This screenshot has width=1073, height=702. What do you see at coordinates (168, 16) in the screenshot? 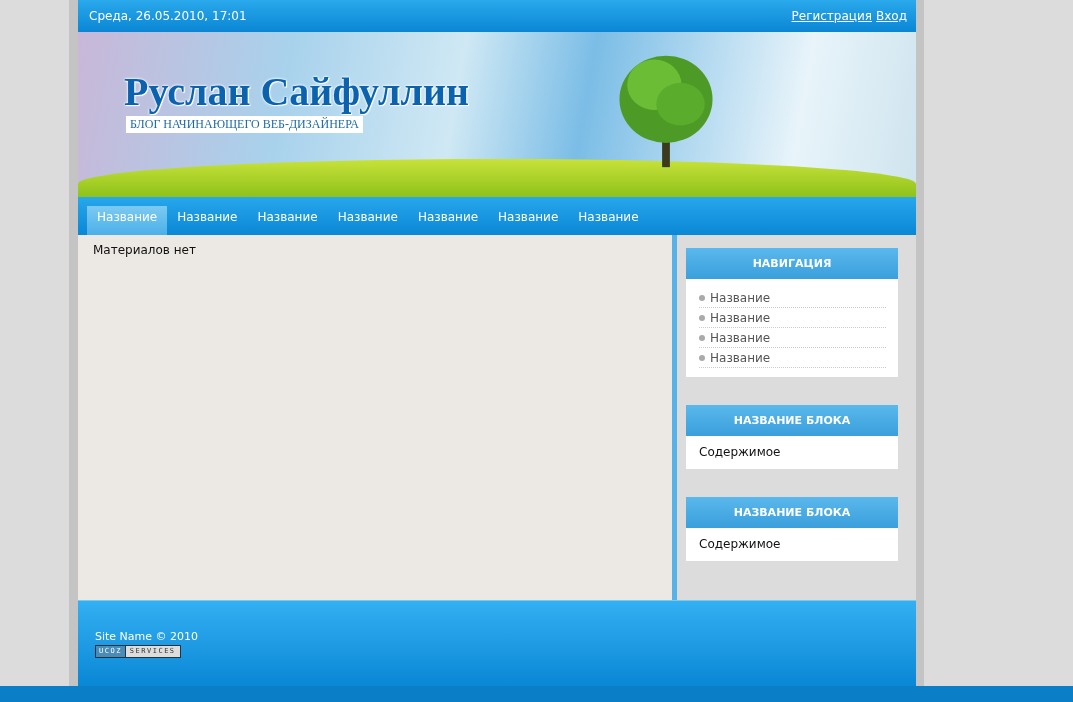
I see `date-text: Среда, 26.05.2010, 17:01` at bounding box center [168, 16].